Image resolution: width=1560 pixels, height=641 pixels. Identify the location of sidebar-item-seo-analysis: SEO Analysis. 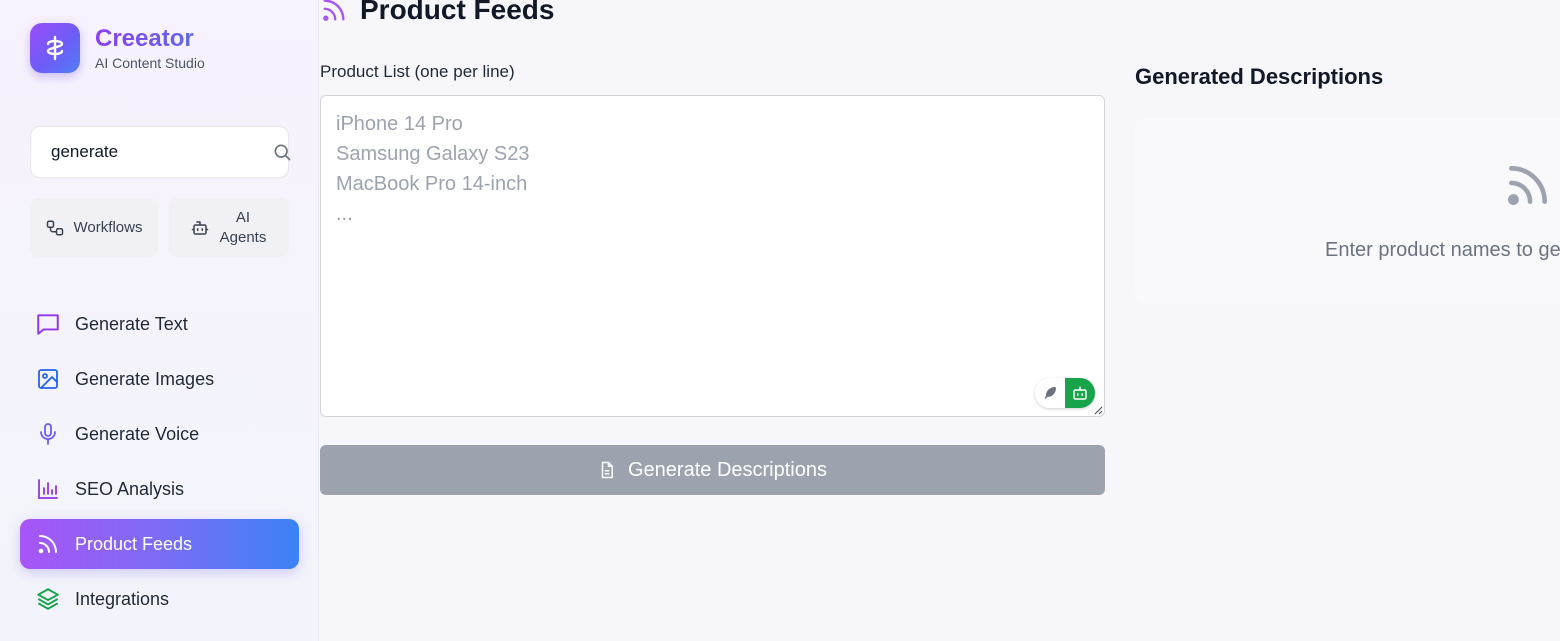
(159, 489).